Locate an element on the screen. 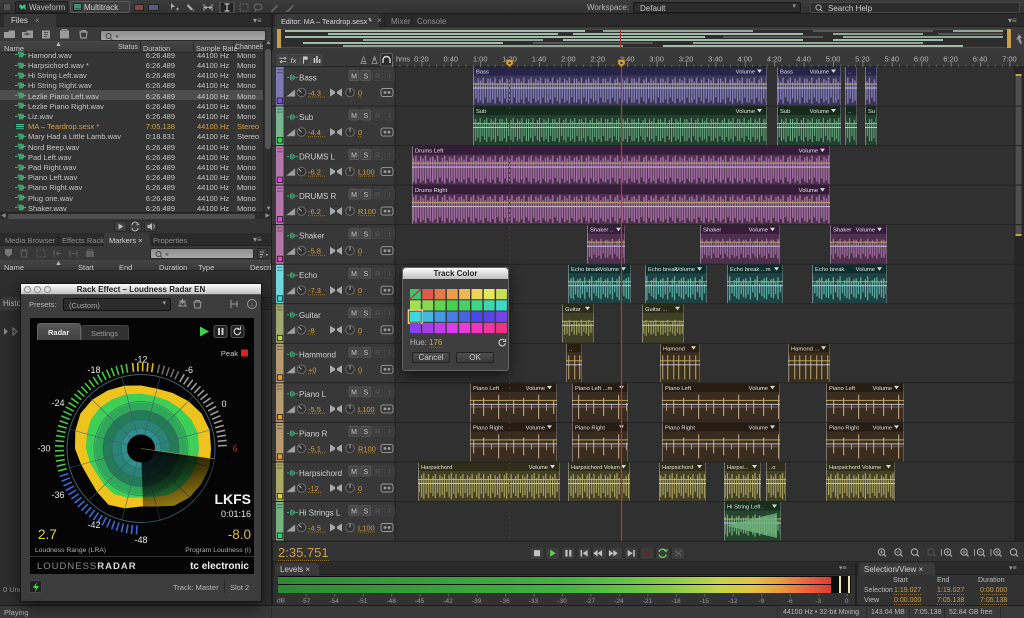 The image size is (1024, 618). svg-text: tc electronic is located at coordinates (219, 566).